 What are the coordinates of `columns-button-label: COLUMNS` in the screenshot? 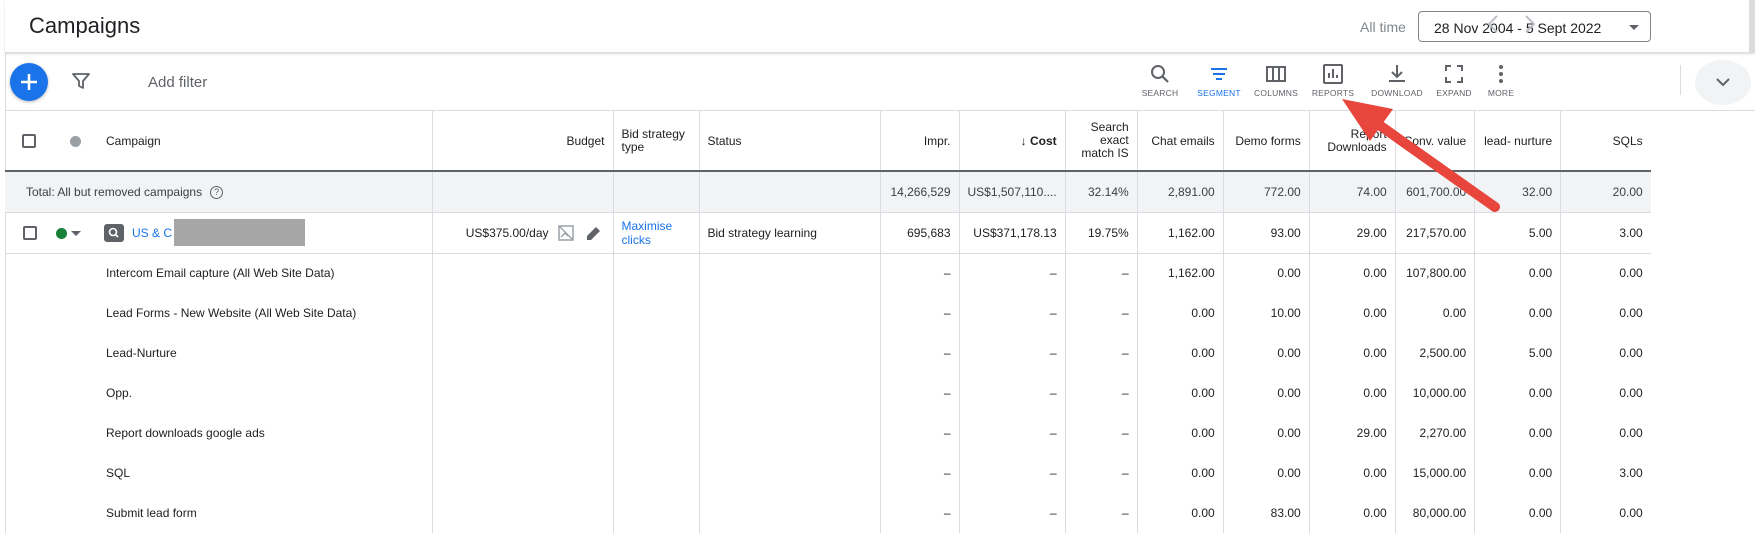 It's located at (1276, 93).